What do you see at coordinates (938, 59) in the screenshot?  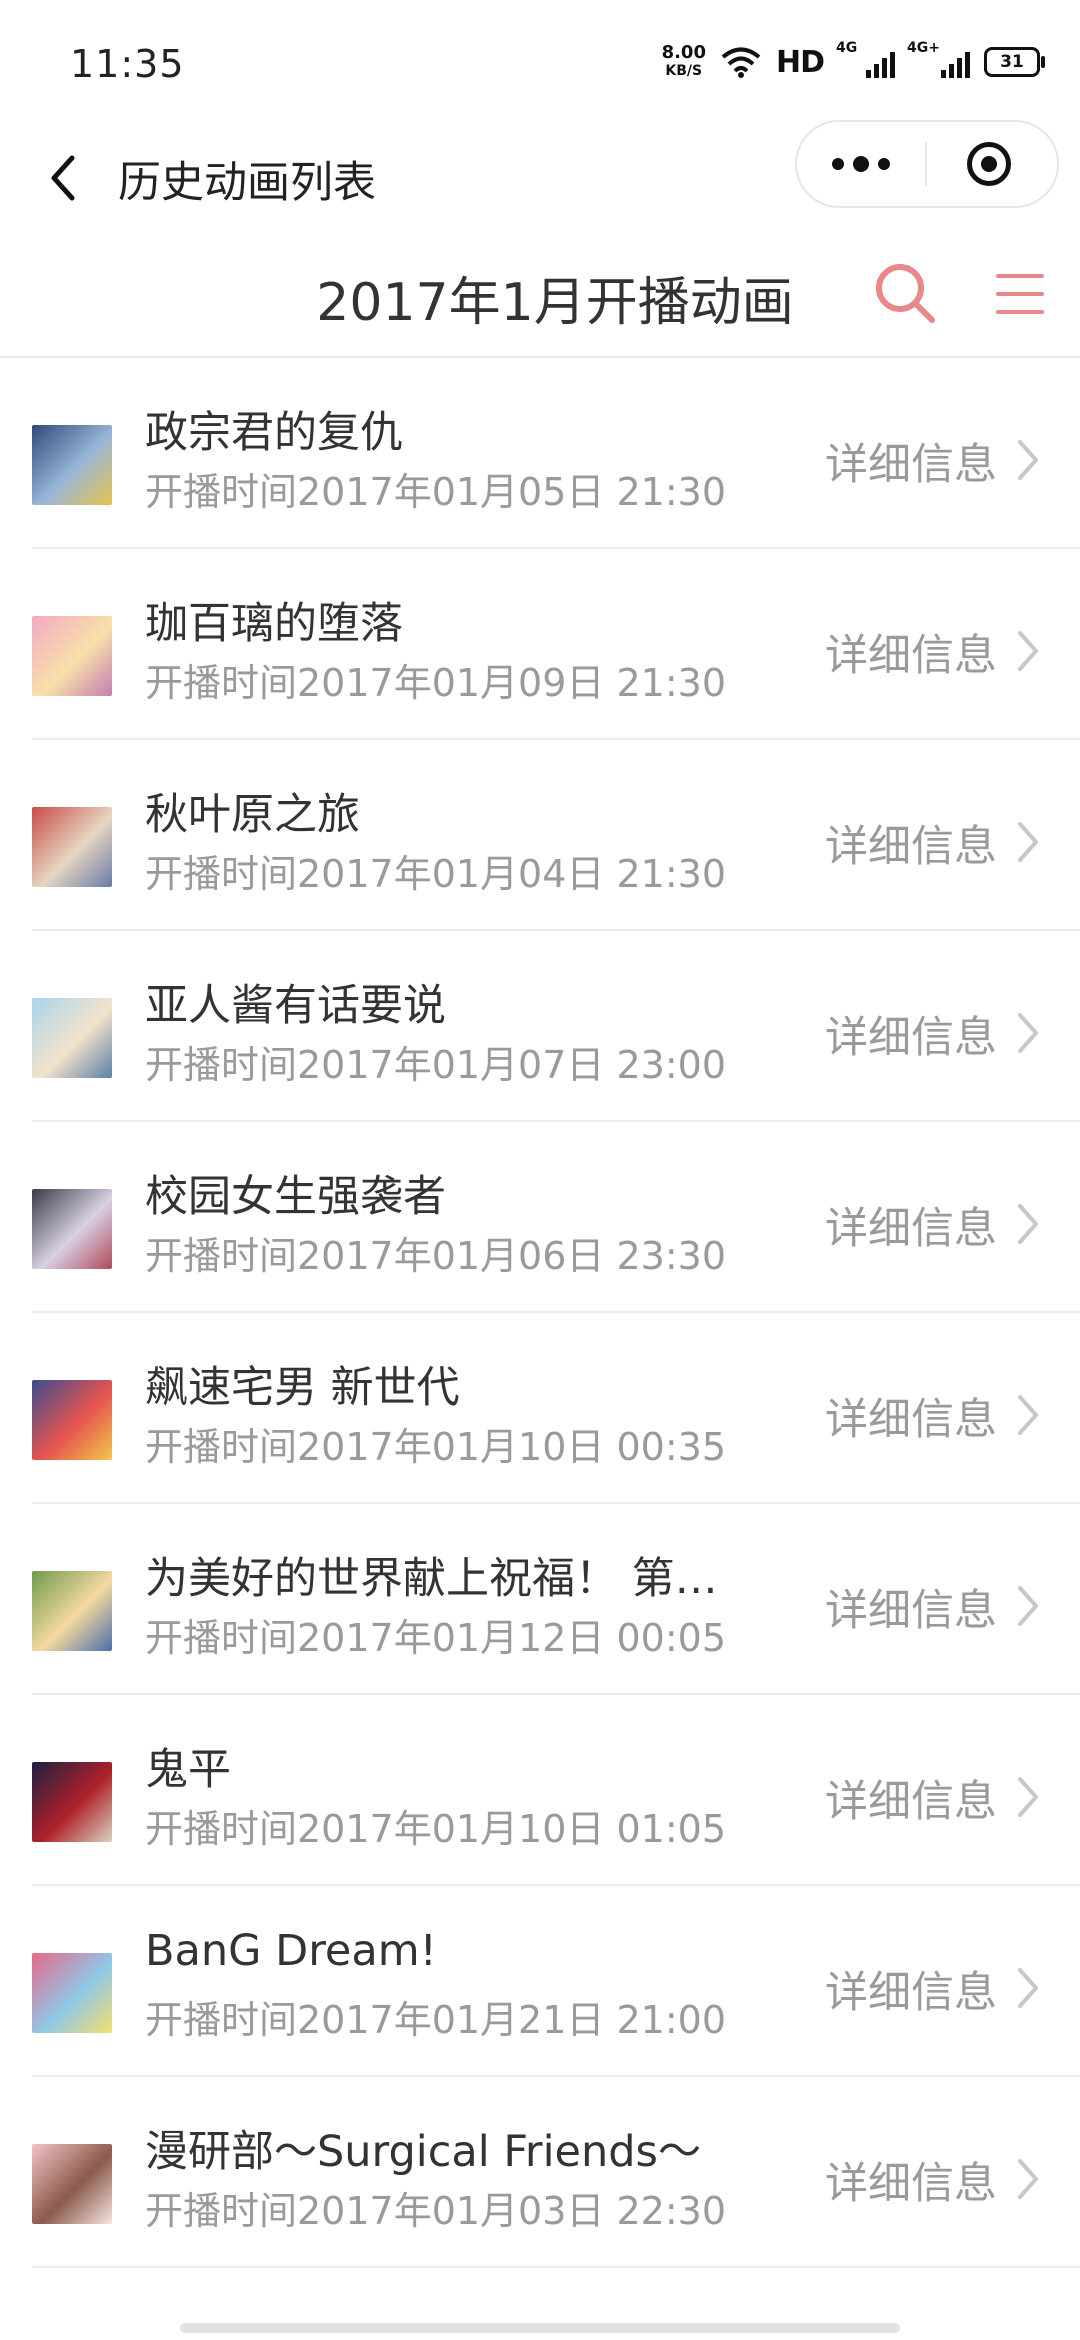 I see `signal-icon-2: 4G+` at bounding box center [938, 59].